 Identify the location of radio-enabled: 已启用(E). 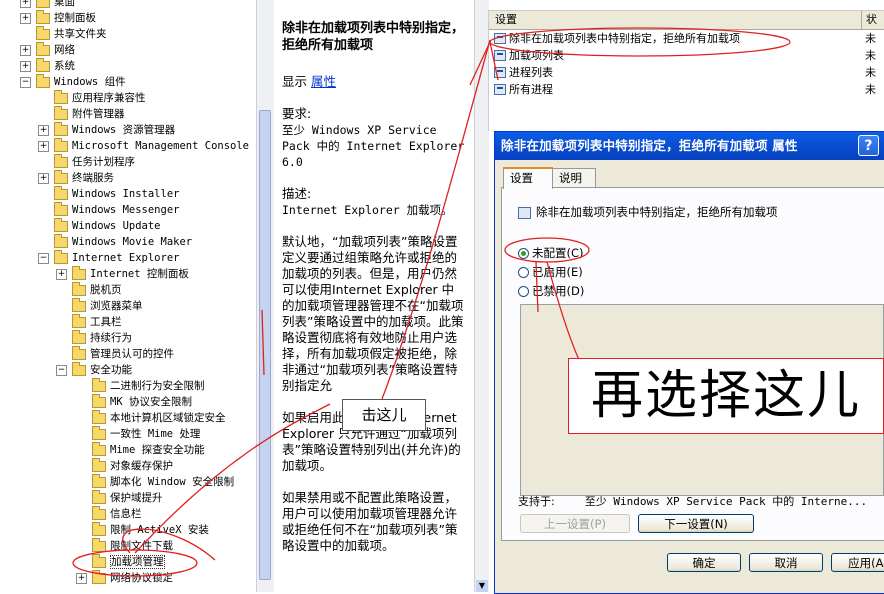
(550, 272).